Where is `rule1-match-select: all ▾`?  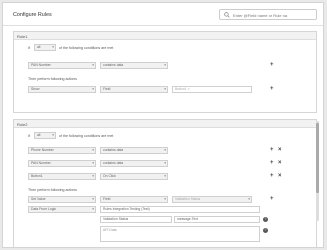
rule1-match-select: all ▾ is located at coordinates (45, 47).